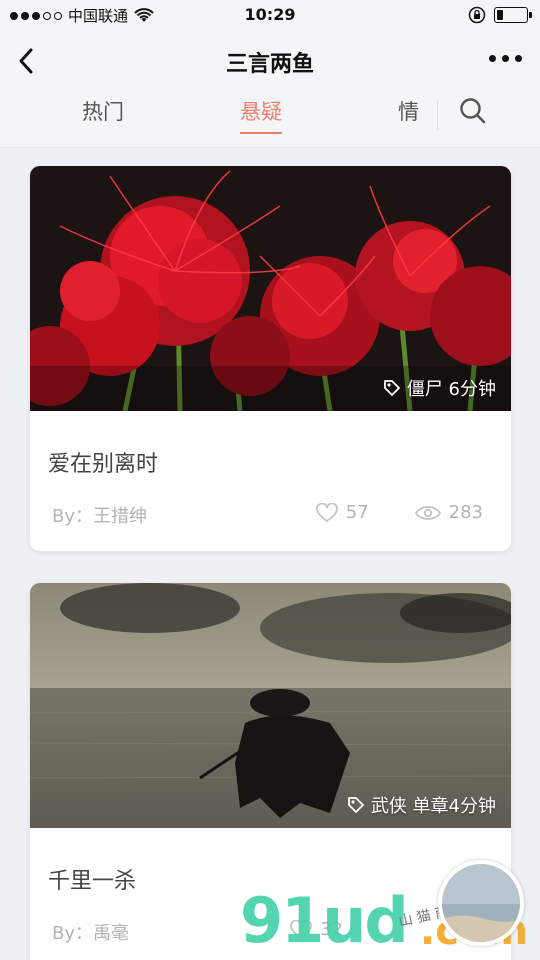  I want to click on story-tag: 武侠 单章4分钟, so click(421, 805).